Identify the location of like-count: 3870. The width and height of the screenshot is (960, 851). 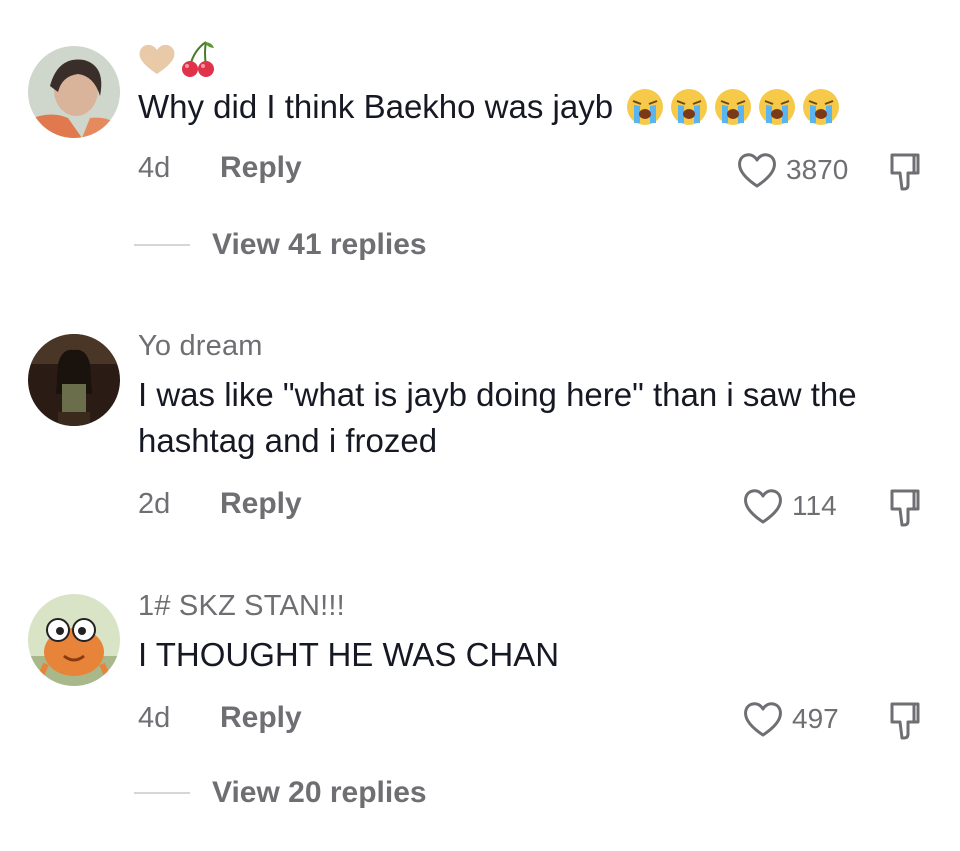
(817, 169).